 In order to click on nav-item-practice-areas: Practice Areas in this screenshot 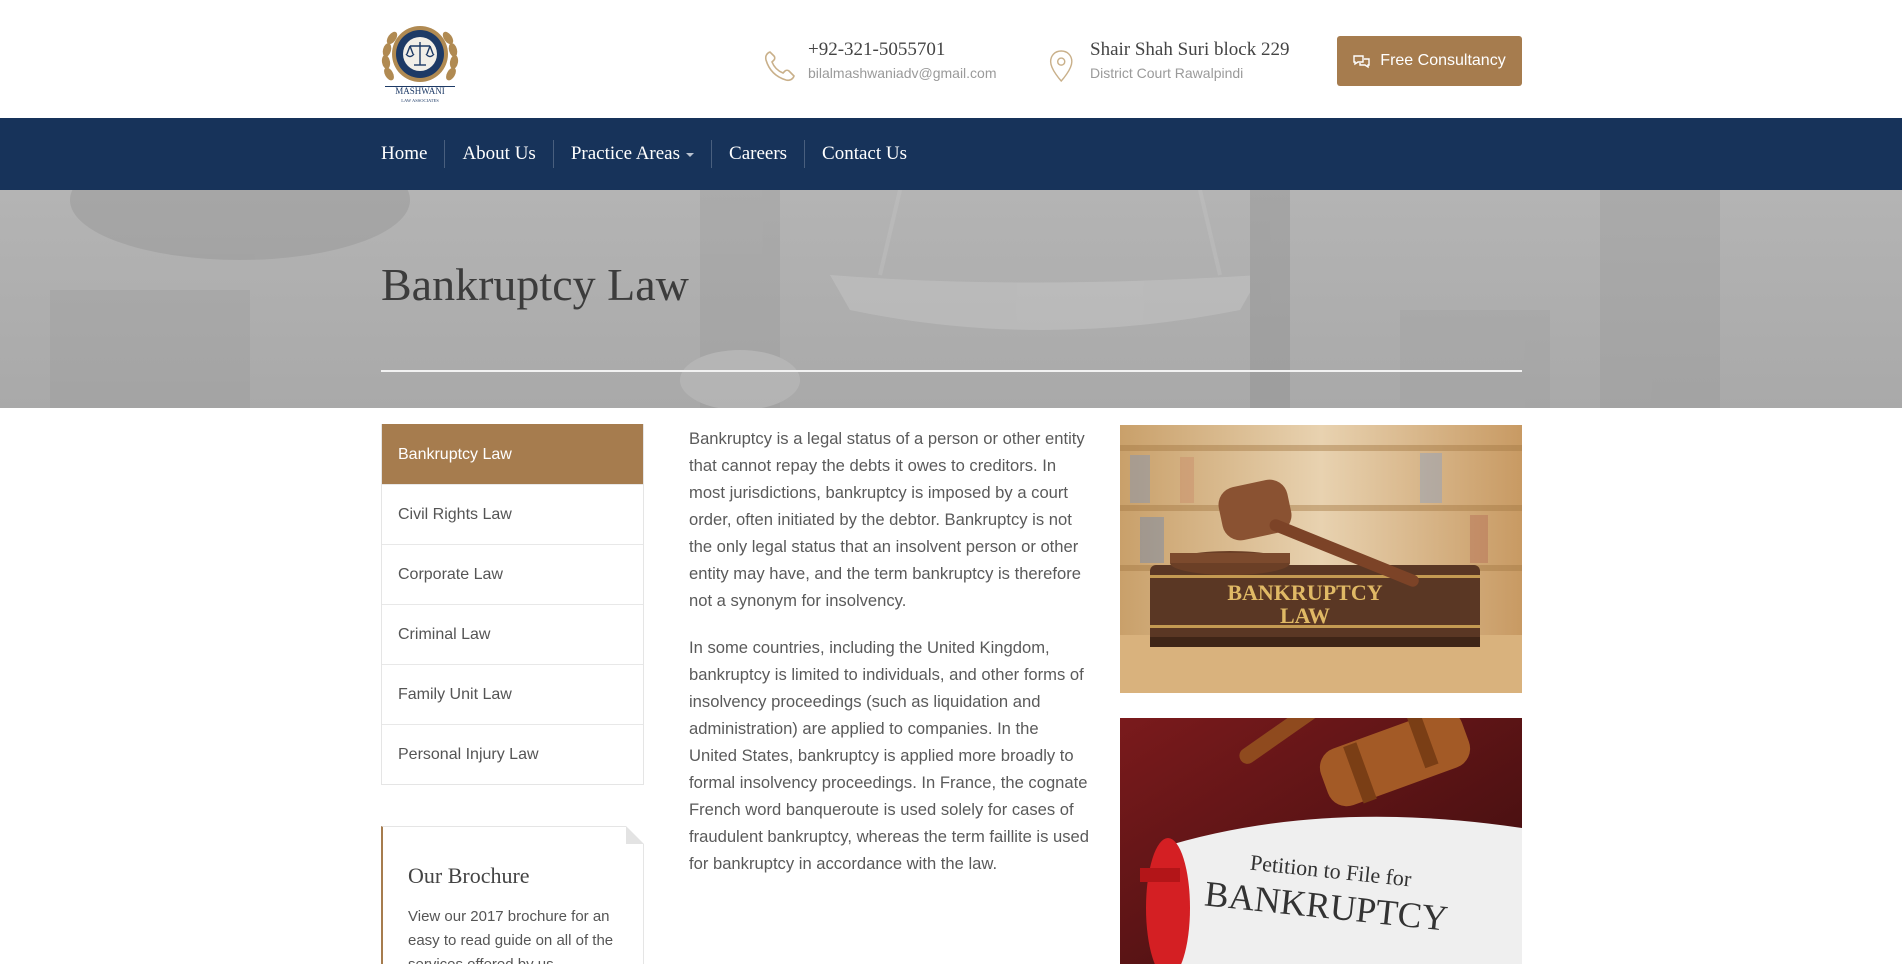, I will do `click(631, 154)`.